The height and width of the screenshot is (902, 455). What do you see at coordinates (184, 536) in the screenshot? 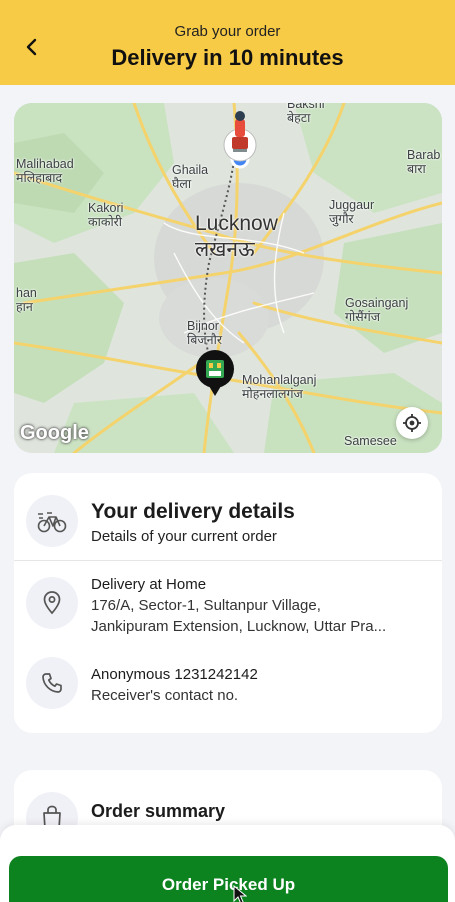
I see `delivery-details-subtitle: Details of your current order` at bounding box center [184, 536].